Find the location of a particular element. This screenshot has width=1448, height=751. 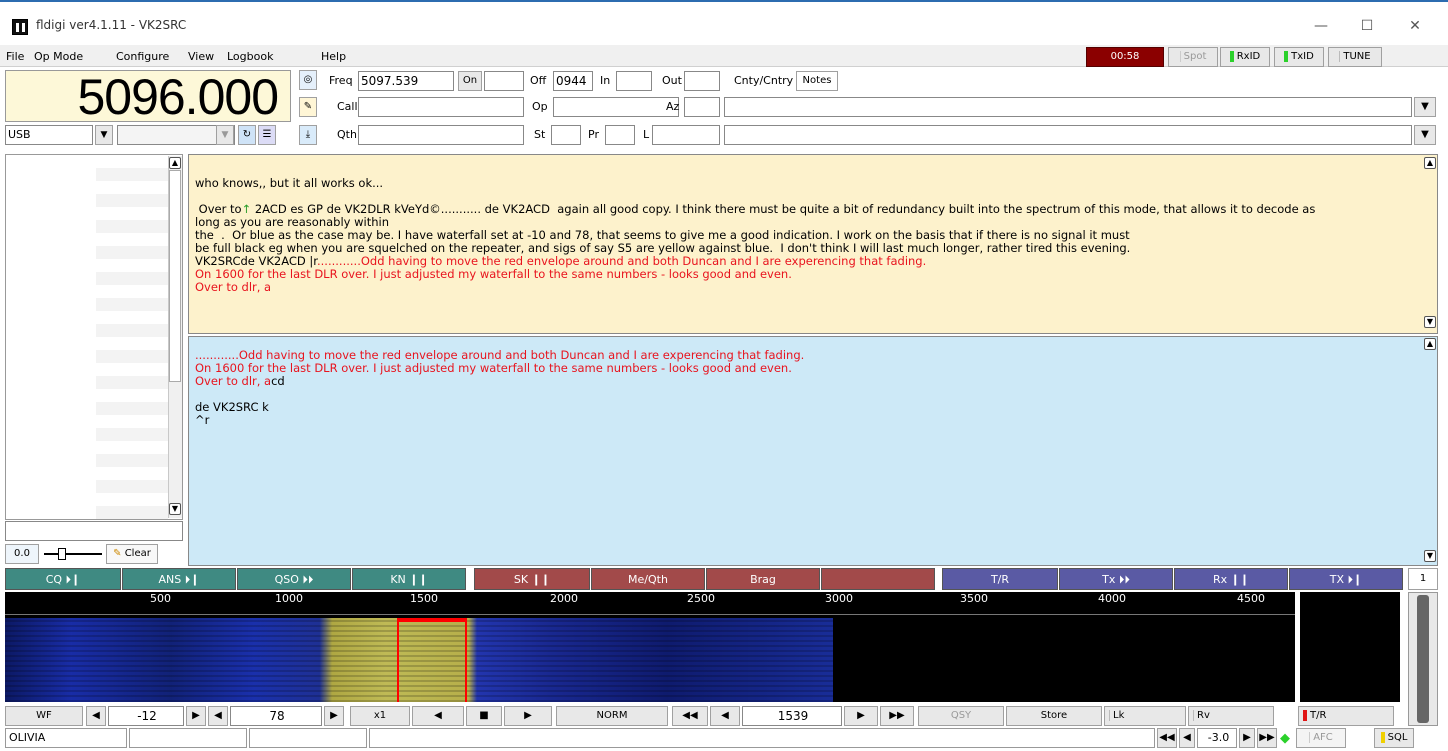

close-button: ✕ is located at coordinates (1415, 26).